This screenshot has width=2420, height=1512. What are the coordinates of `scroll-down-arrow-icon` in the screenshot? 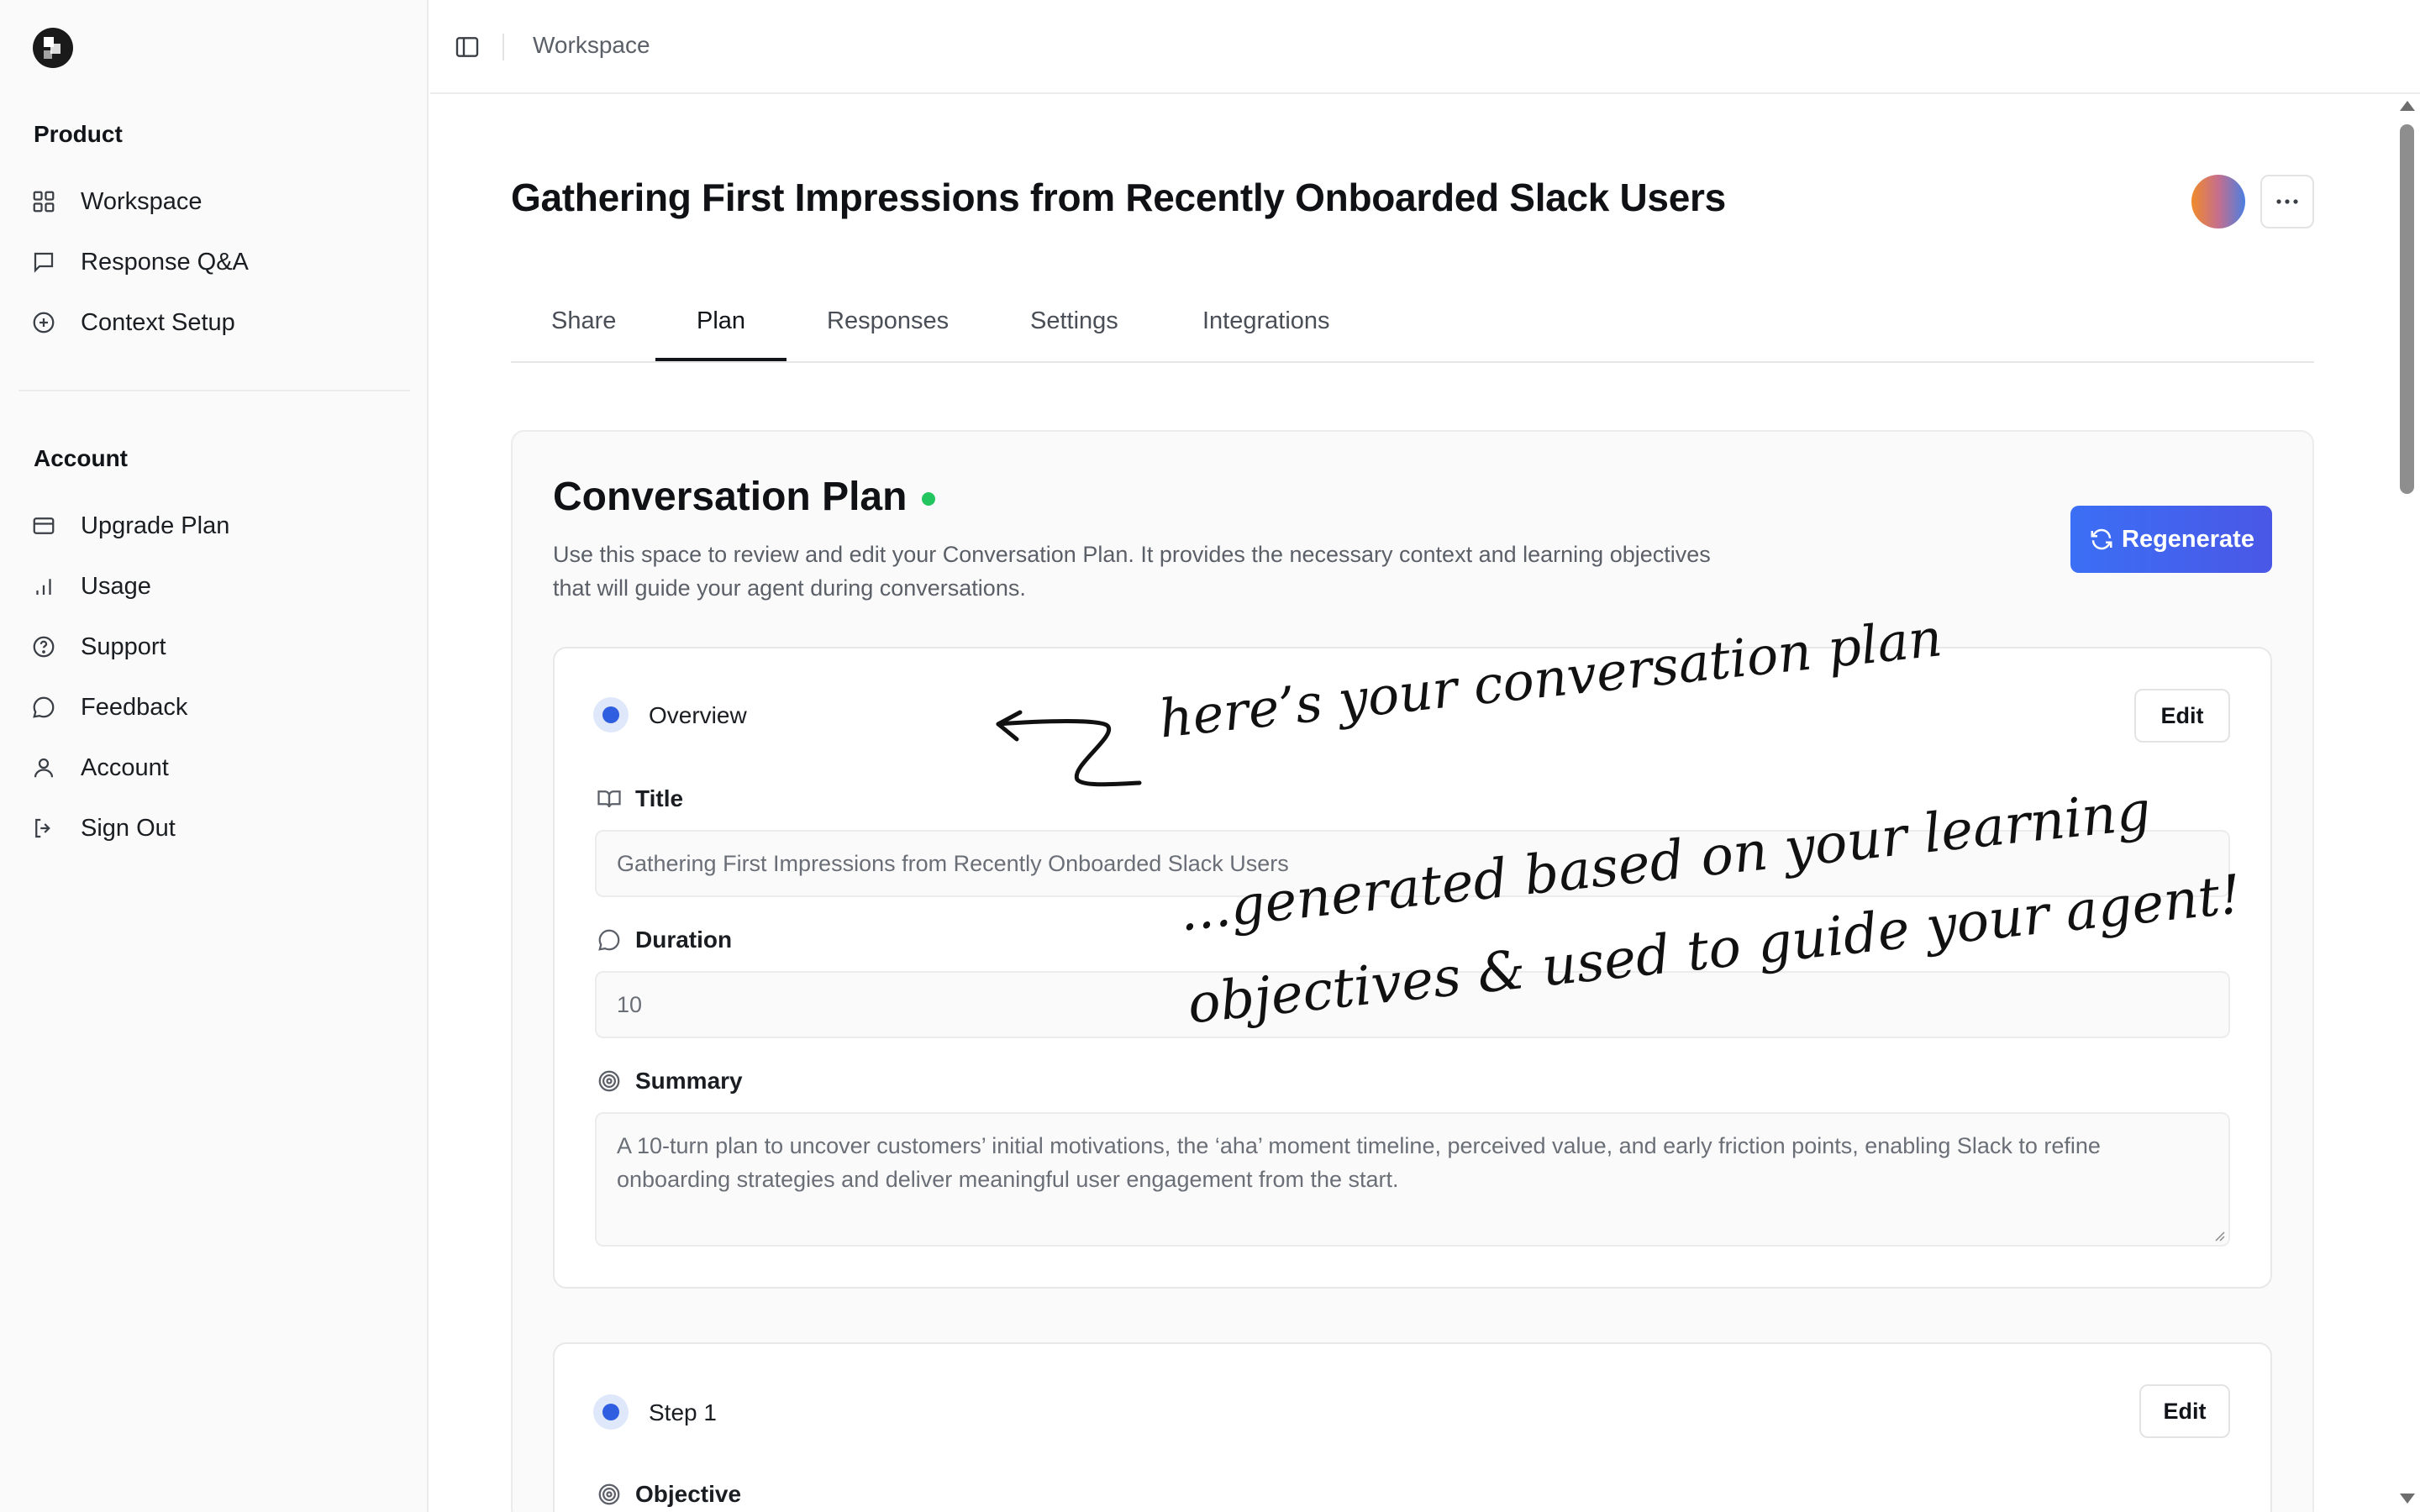 It's located at (2407, 1499).